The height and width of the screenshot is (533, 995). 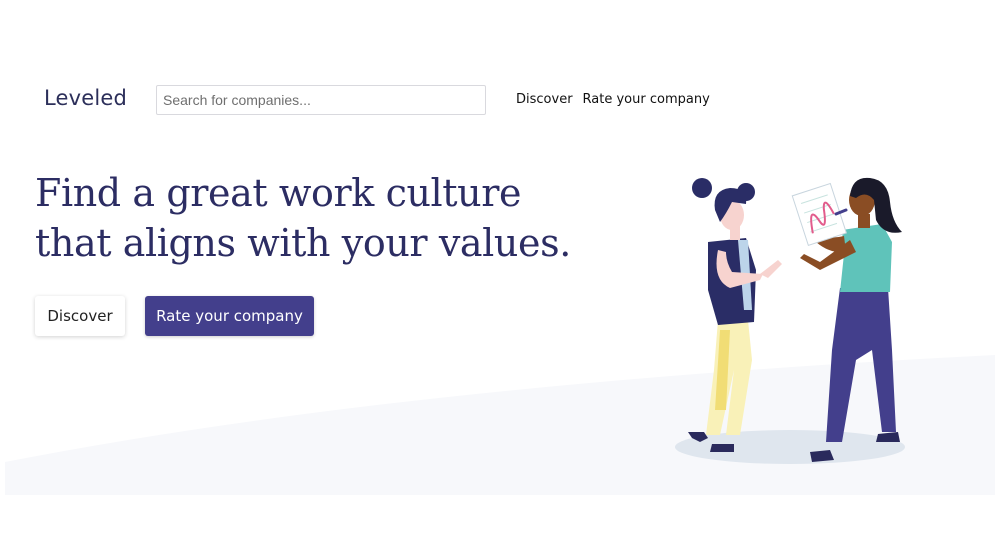 What do you see at coordinates (646, 99) in the screenshot?
I see `nav-link-rate-your-company: Rate your company` at bounding box center [646, 99].